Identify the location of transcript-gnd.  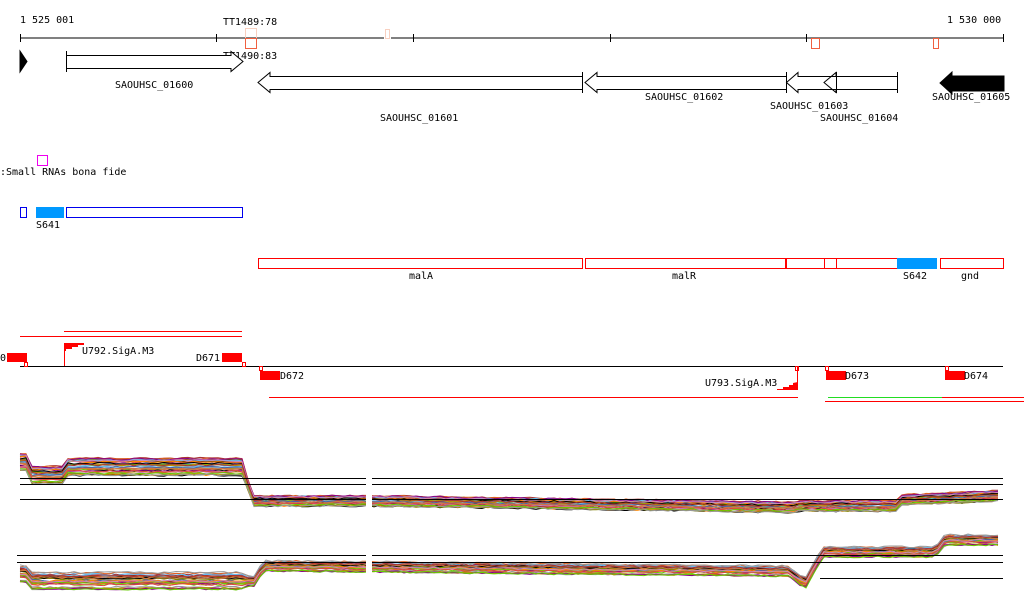
(972, 263).